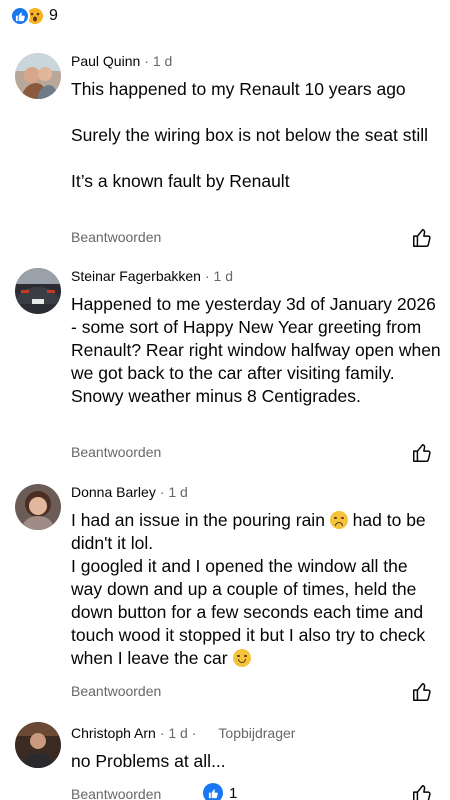  What do you see at coordinates (105, 61) in the screenshot?
I see `commenter-name: Paul Quinn` at bounding box center [105, 61].